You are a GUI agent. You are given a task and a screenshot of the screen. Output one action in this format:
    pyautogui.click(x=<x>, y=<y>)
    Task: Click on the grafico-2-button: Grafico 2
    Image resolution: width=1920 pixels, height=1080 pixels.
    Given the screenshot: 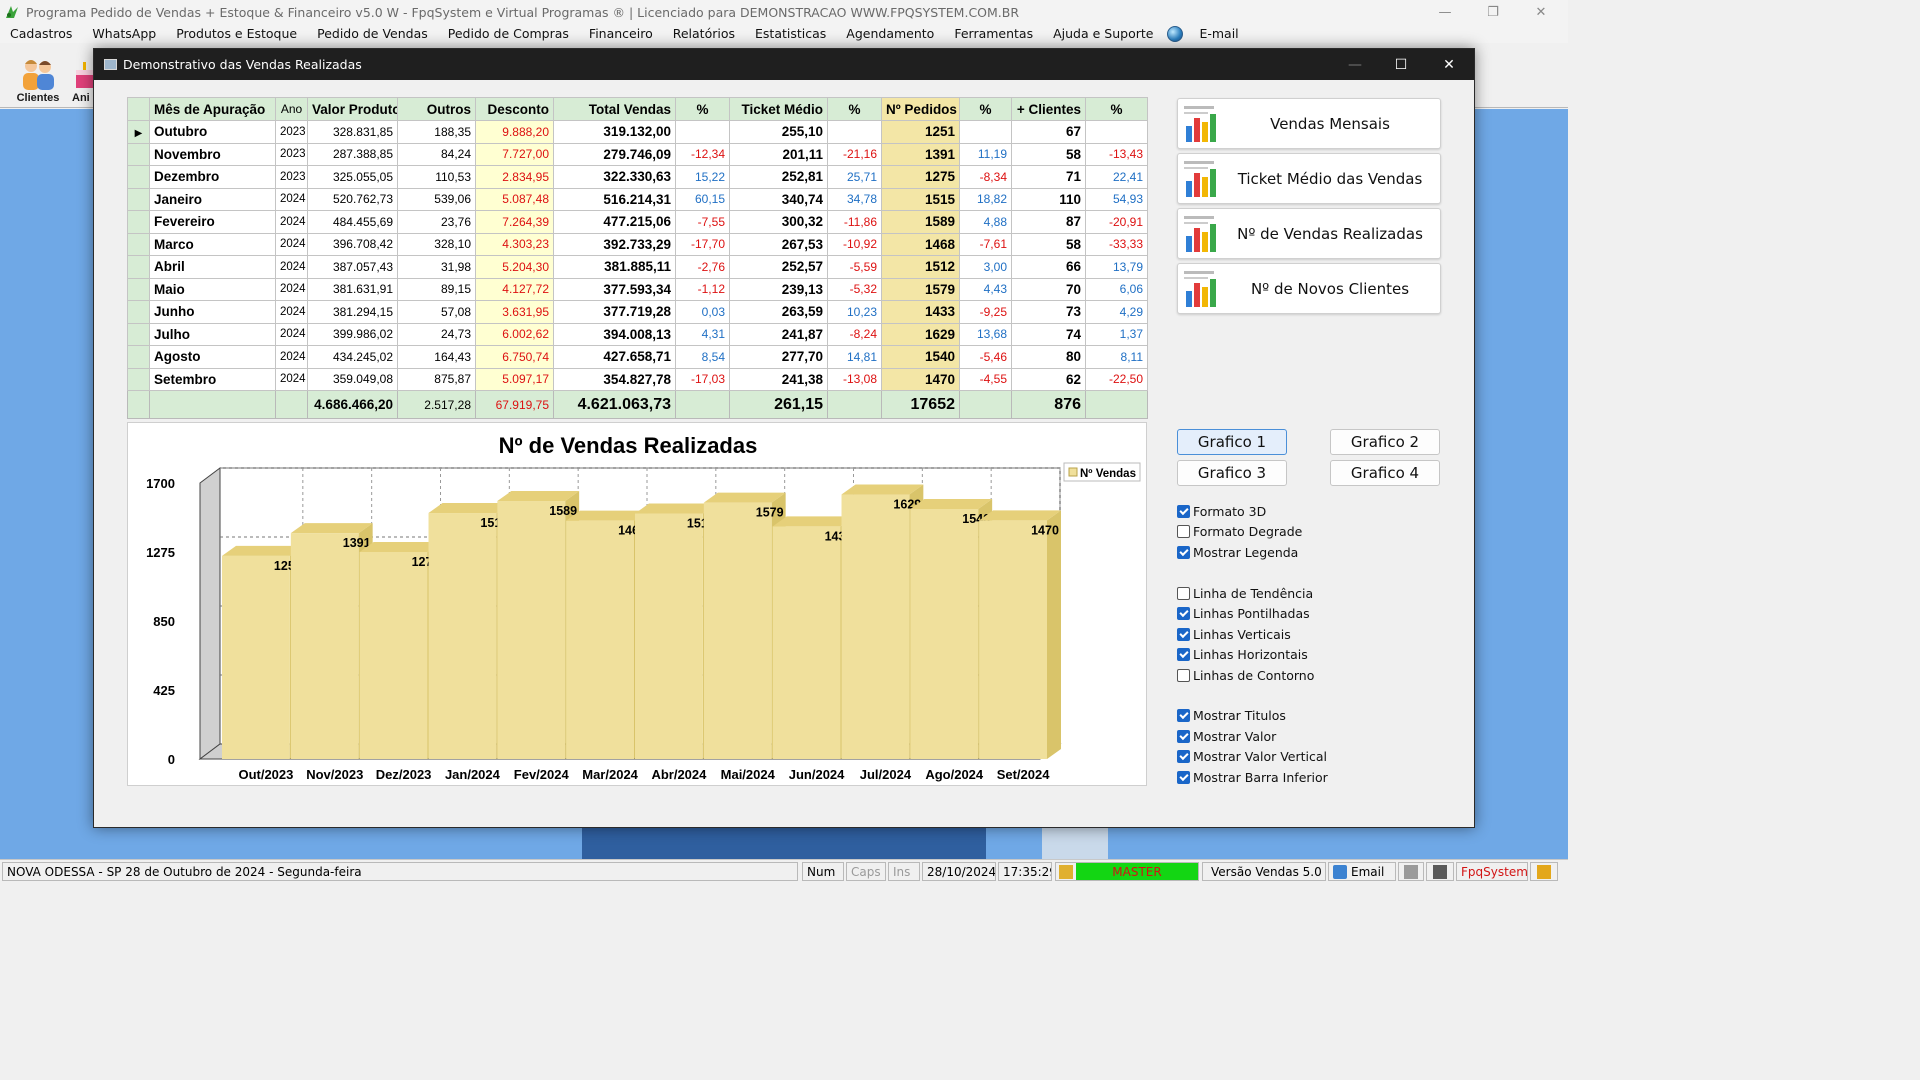 What is the action you would take?
    pyautogui.click(x=1385, y=442)
    